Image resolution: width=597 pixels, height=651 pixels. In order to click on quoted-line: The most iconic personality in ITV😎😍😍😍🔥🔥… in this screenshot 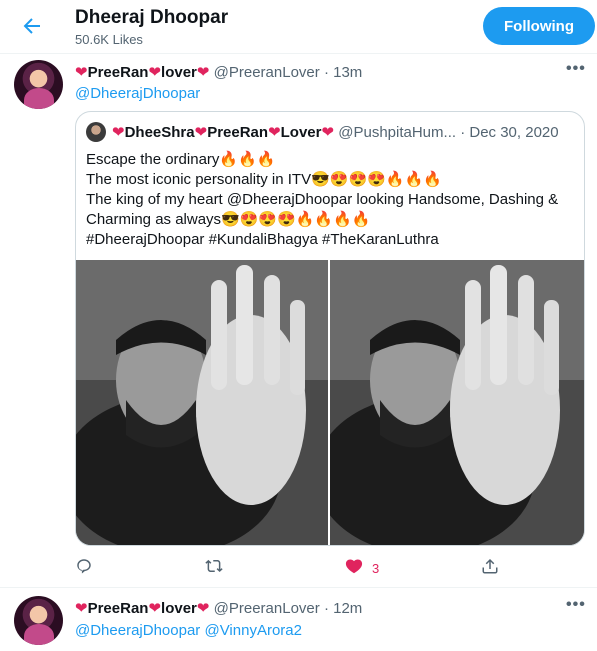, I will do `click(264, 179)`.